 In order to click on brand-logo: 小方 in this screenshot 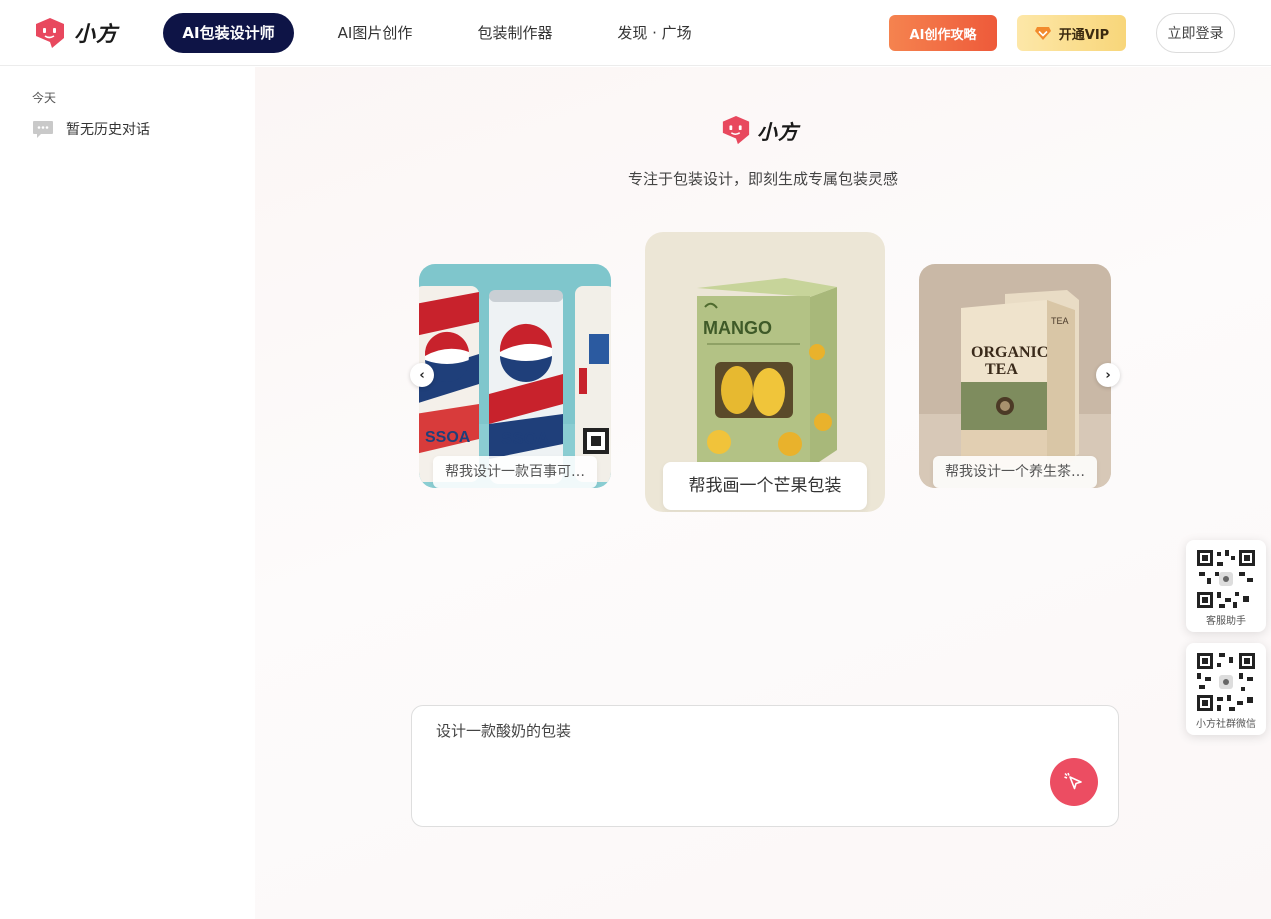, I will do `click(76, 33)`.